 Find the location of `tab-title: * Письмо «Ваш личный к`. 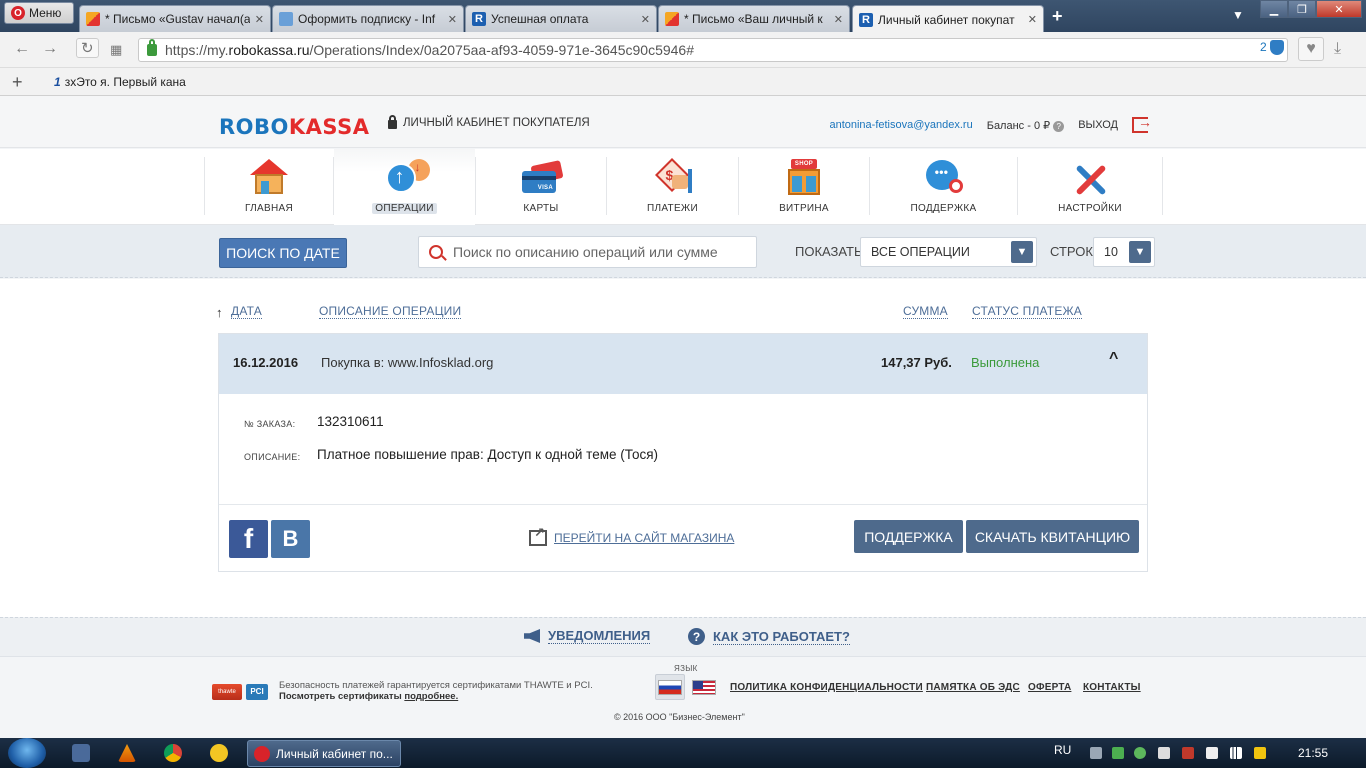

tab-title: * Письмо «Ваш личный к is located at coordinates (753, 19).